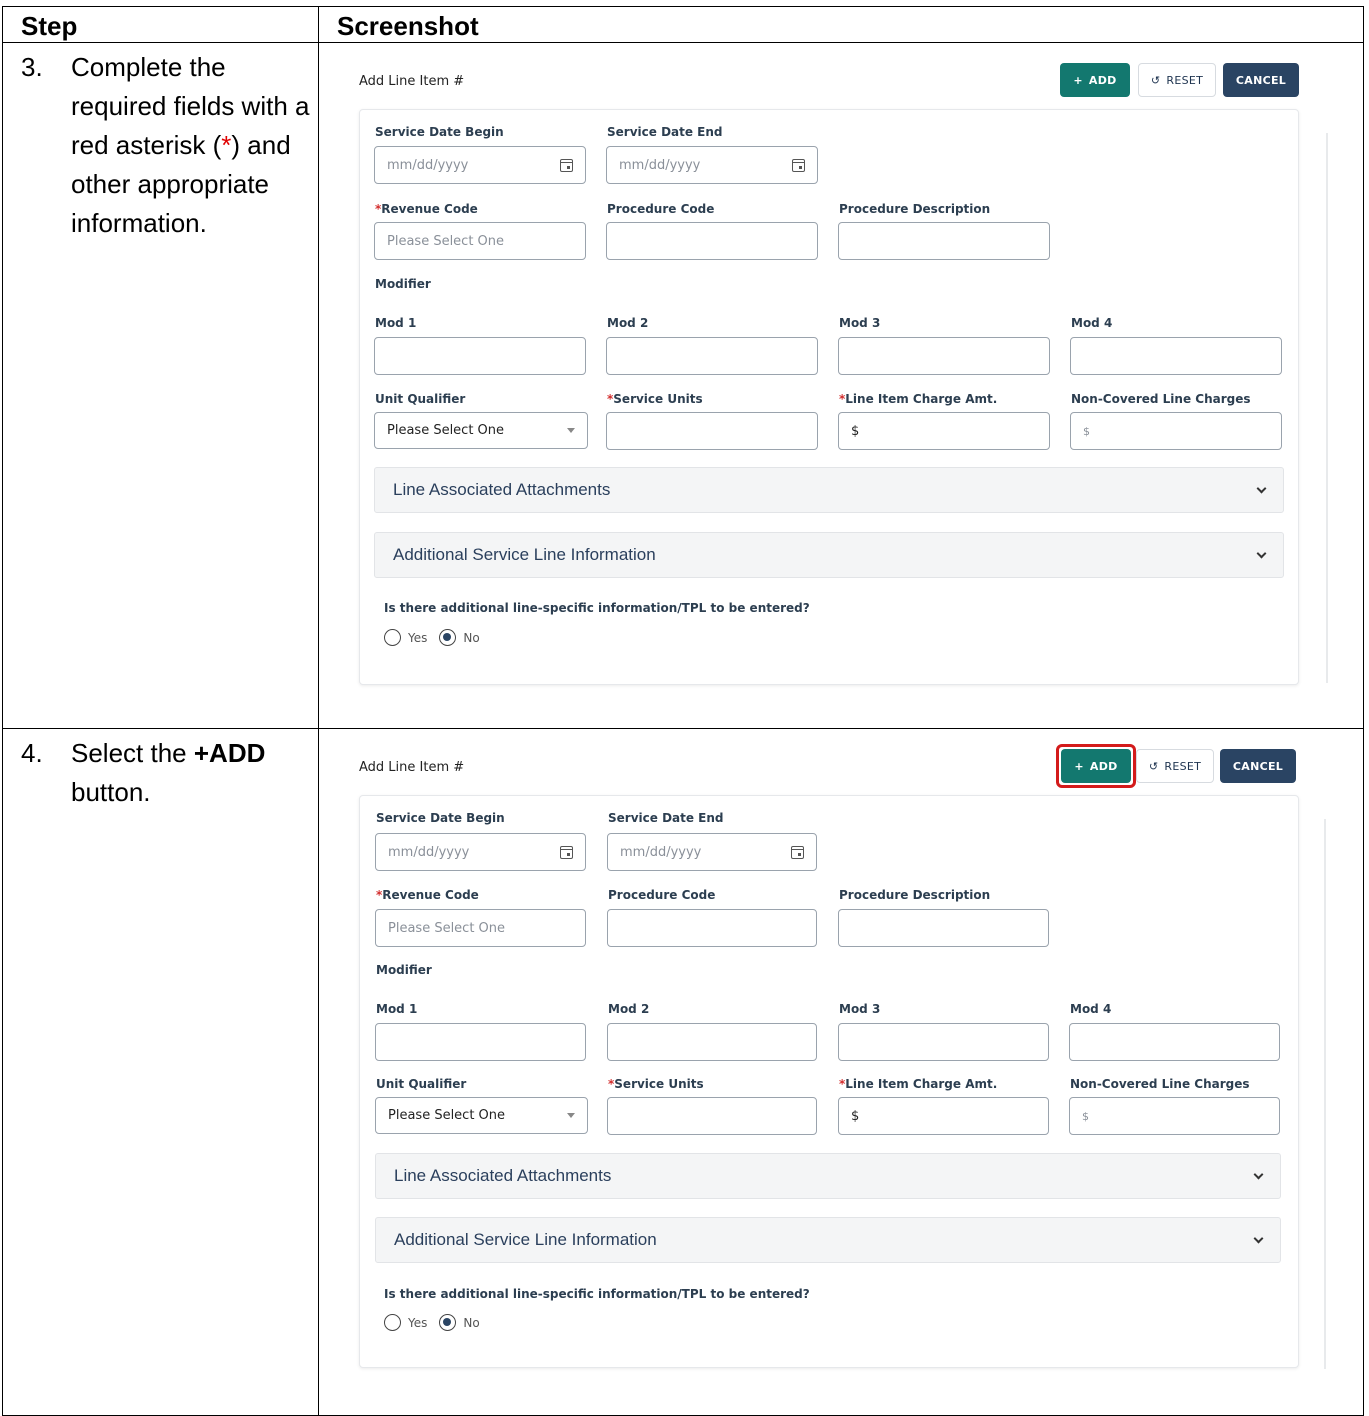 Image resolution: width=1369 pixels, height=1416 pixels. Describe the element at coordinates (841, 24) in the screenshot. I see `header-screenshot: Screenshot` at that location.